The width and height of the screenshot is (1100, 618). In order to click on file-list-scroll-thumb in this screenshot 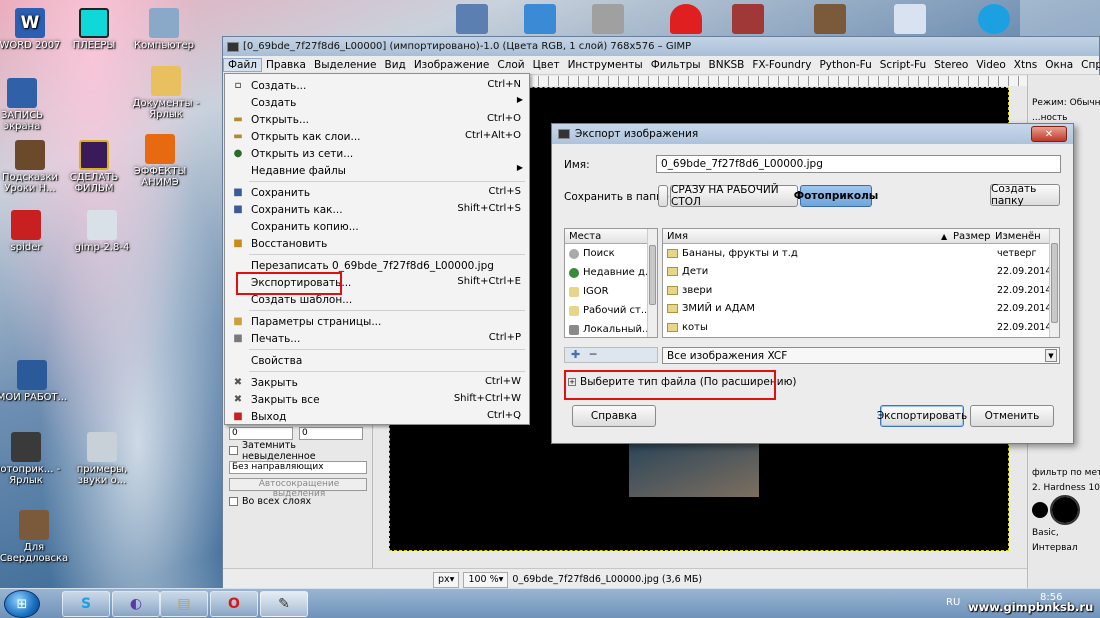, I will do `click(1054, 283)`.